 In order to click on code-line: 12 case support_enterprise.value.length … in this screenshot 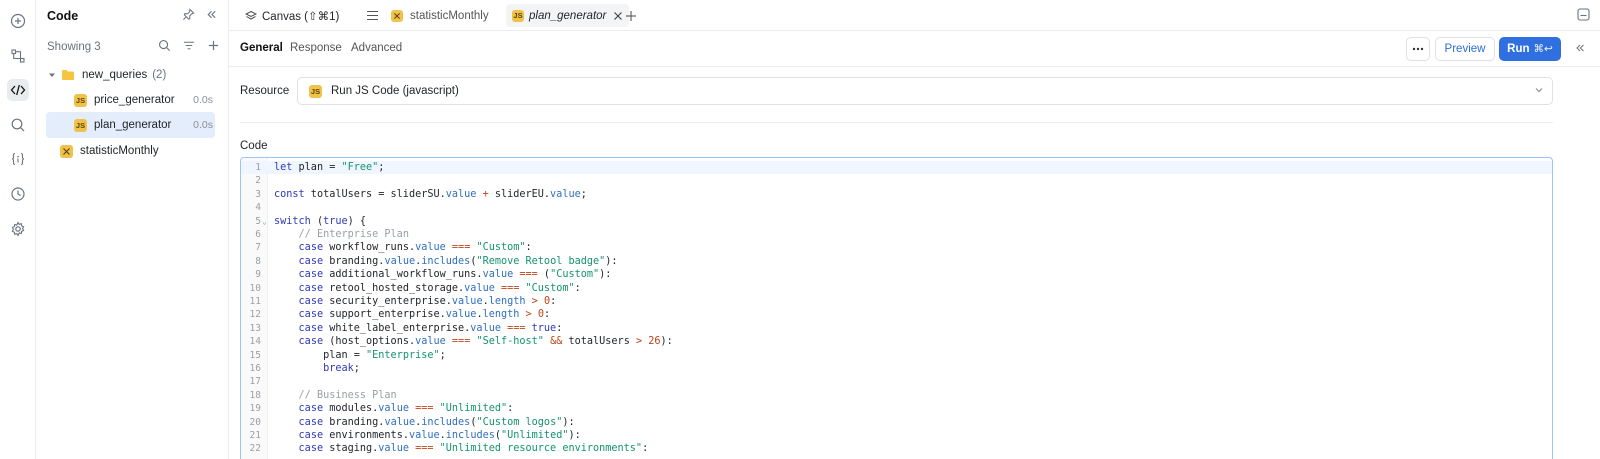, I will do `click(400, 315)`.